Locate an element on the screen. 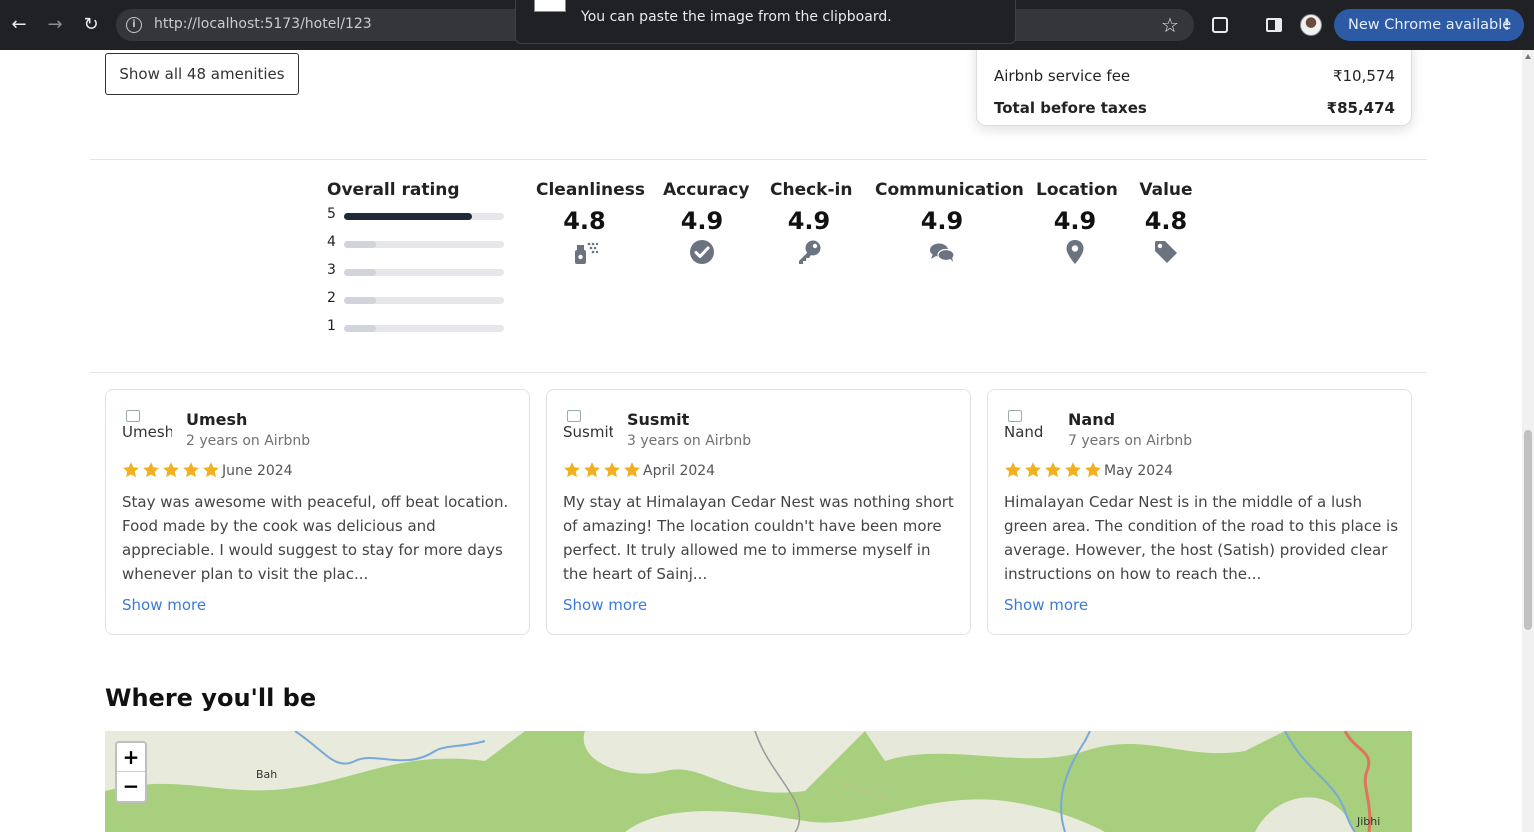 The width and height of the screenshot is (1534, 832). map-place-label: Bah is located at coordinates (267, 774).